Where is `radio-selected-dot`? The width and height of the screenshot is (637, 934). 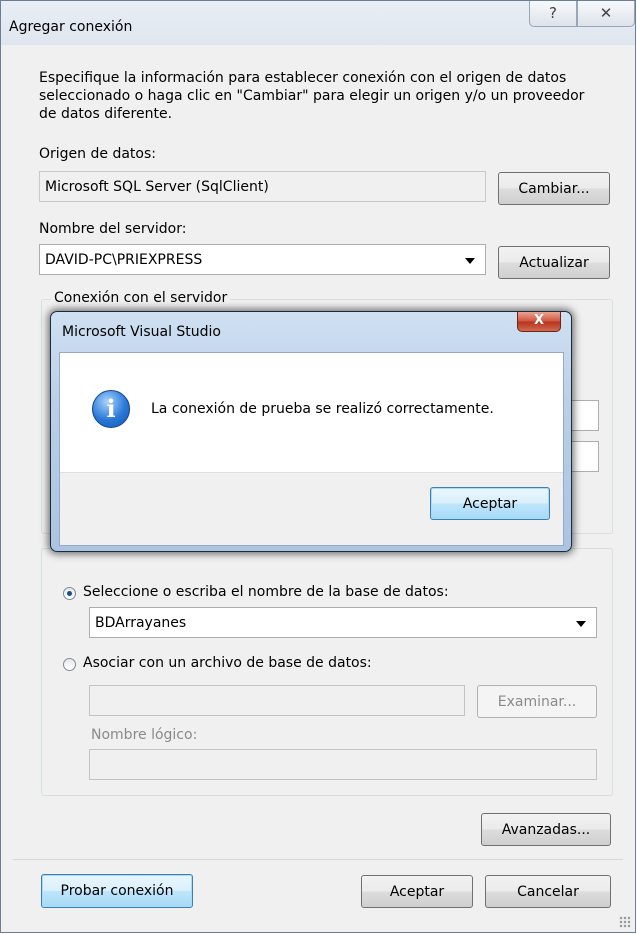
radio-selected-dot is located at coordinates (69, 593).